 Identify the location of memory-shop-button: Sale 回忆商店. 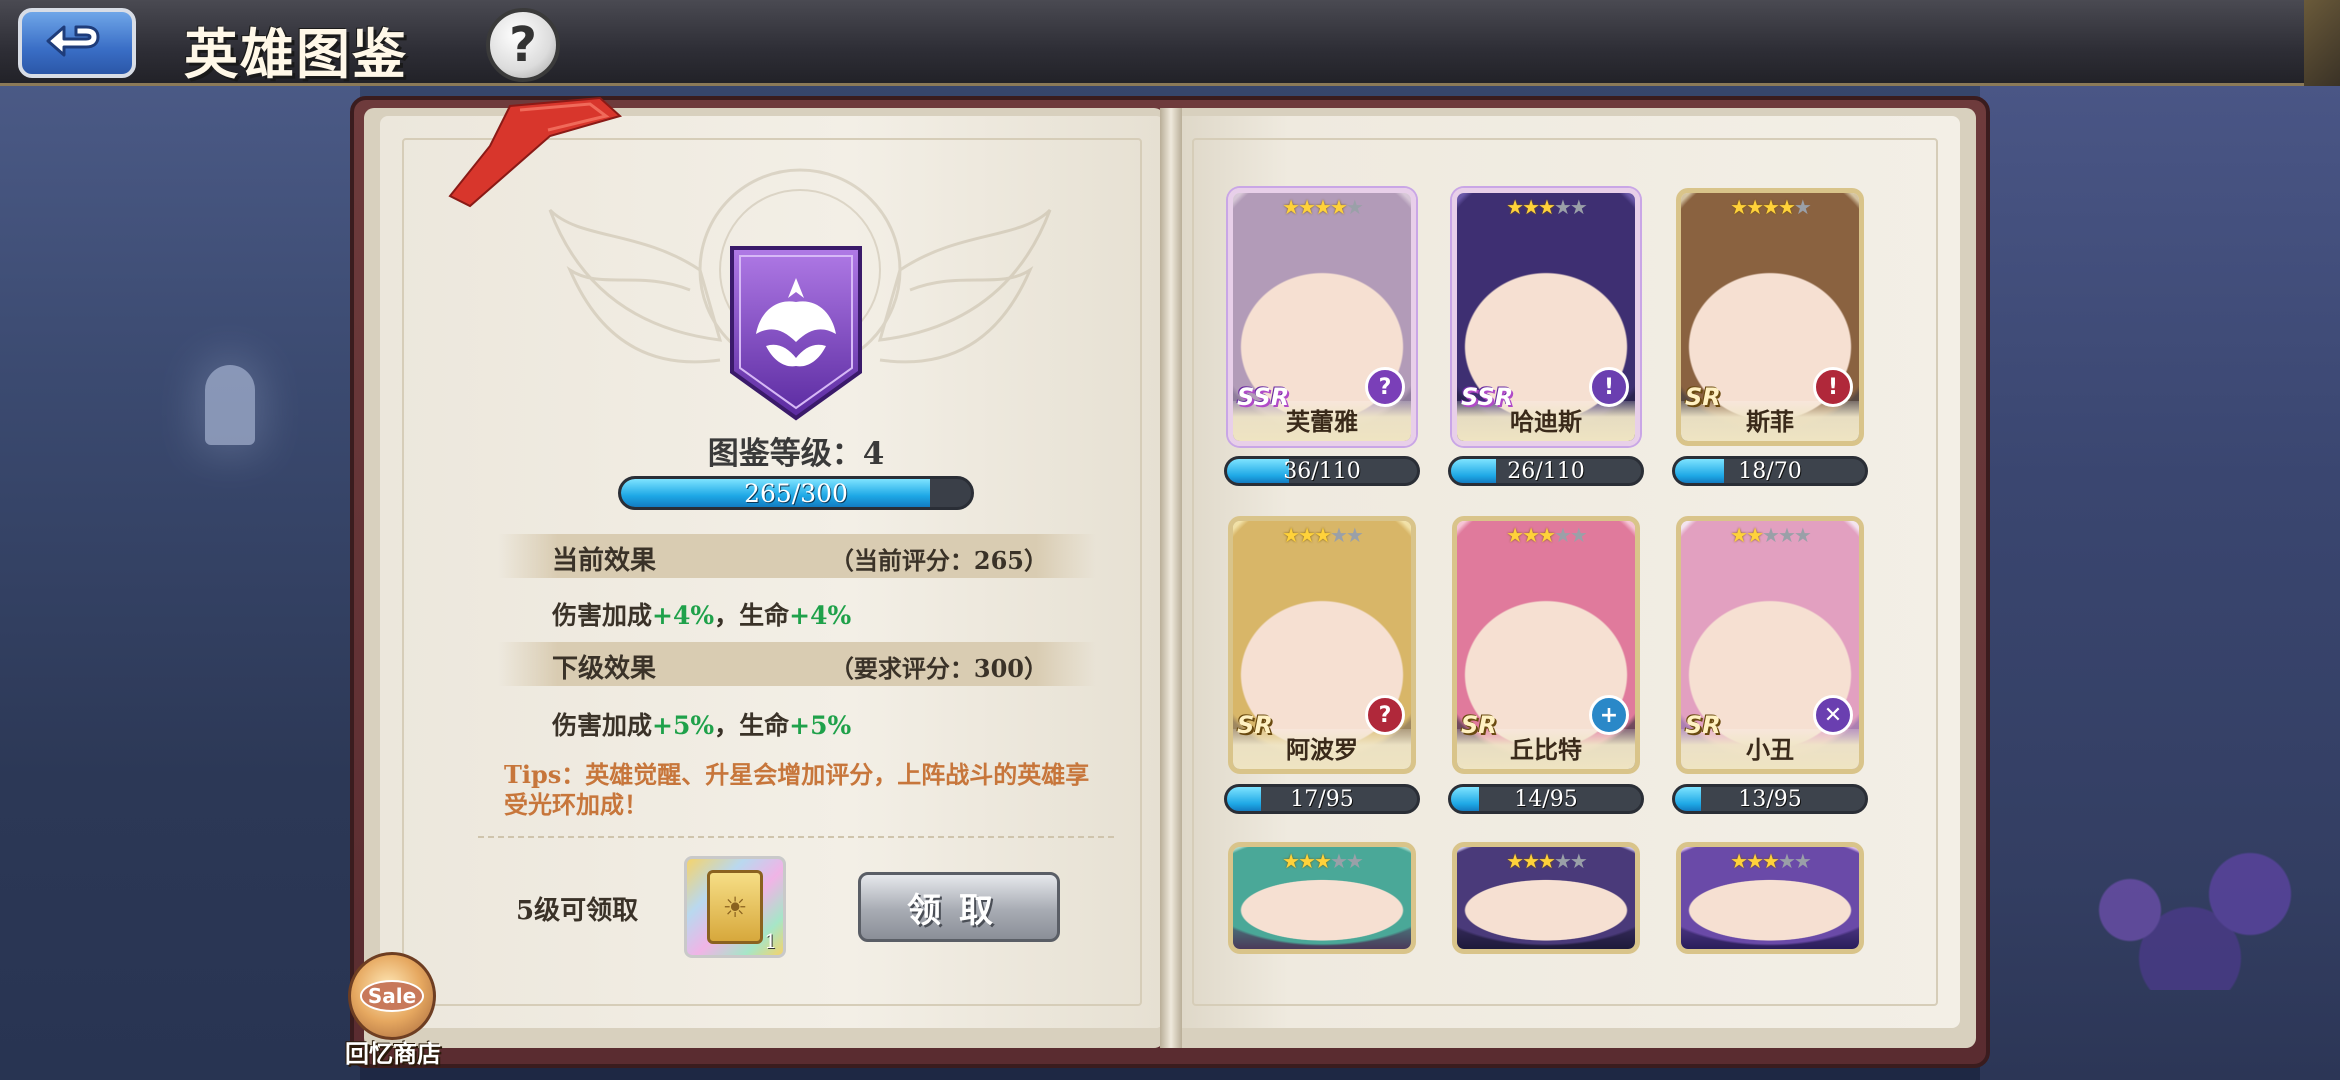
(393, 1010).